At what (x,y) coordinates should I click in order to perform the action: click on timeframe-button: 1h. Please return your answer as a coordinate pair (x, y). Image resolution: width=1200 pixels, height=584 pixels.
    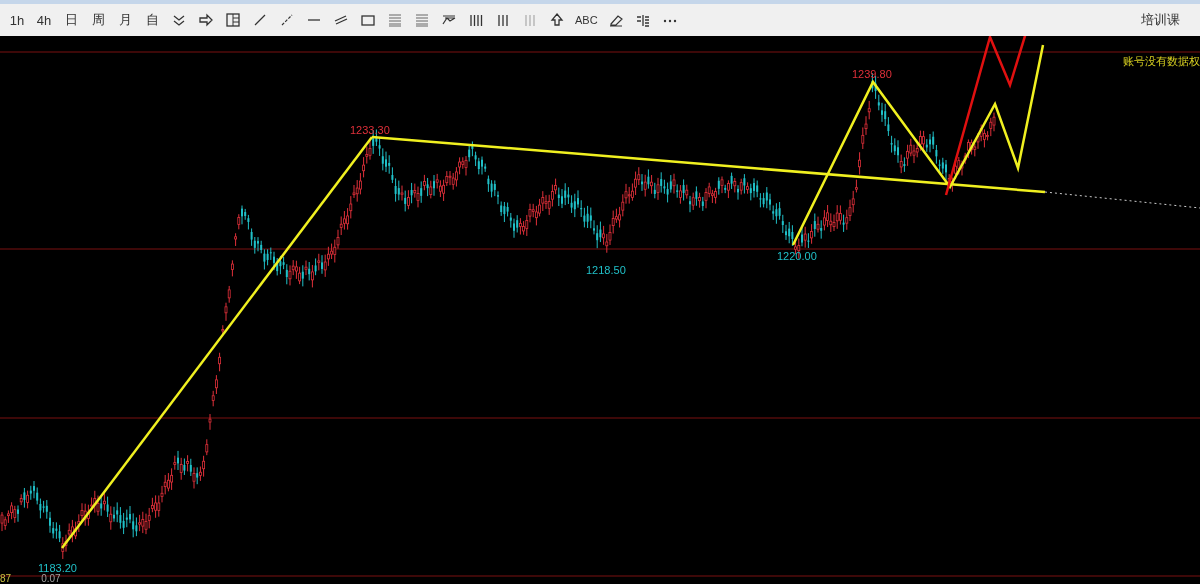
    Looking at the image, I should click on (17, 20).